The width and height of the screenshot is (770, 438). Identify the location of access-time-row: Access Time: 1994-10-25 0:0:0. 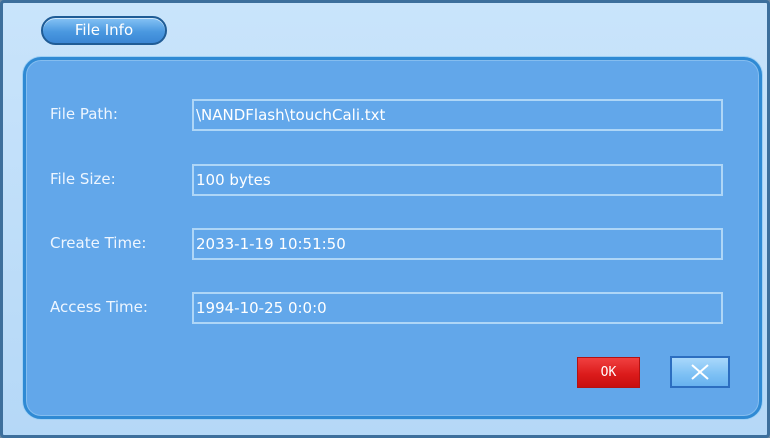
(392, 308).